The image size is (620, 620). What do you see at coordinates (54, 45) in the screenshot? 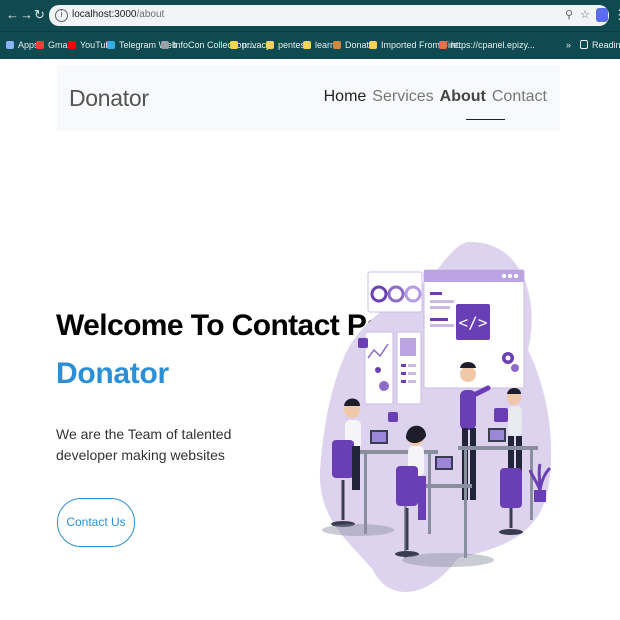
I see `bookmark-gmail: Gmail` at bounding box center [54, 45].